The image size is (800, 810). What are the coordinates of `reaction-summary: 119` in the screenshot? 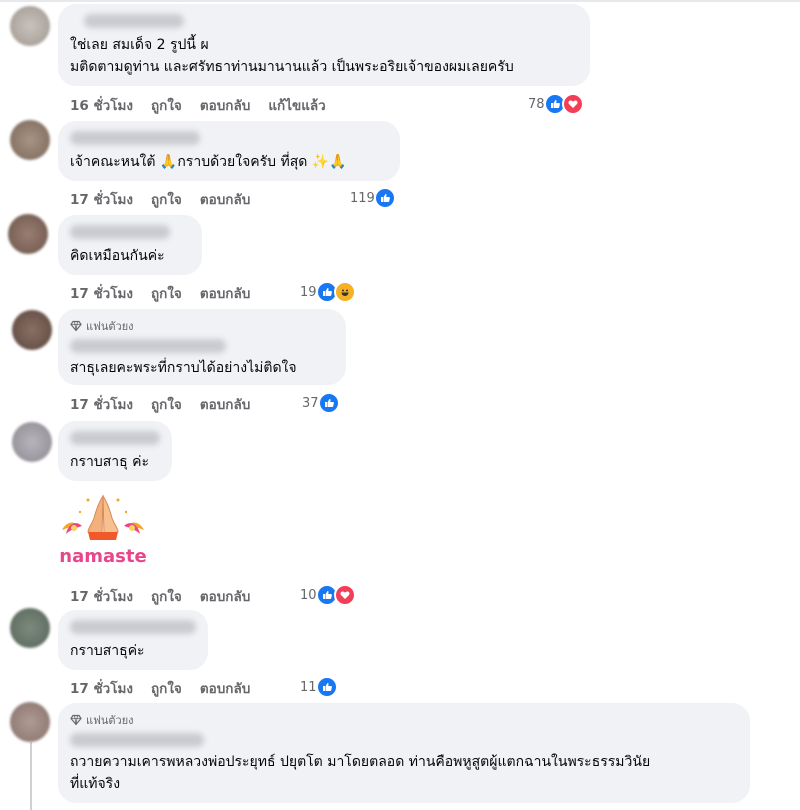 It's located at (373, 198).